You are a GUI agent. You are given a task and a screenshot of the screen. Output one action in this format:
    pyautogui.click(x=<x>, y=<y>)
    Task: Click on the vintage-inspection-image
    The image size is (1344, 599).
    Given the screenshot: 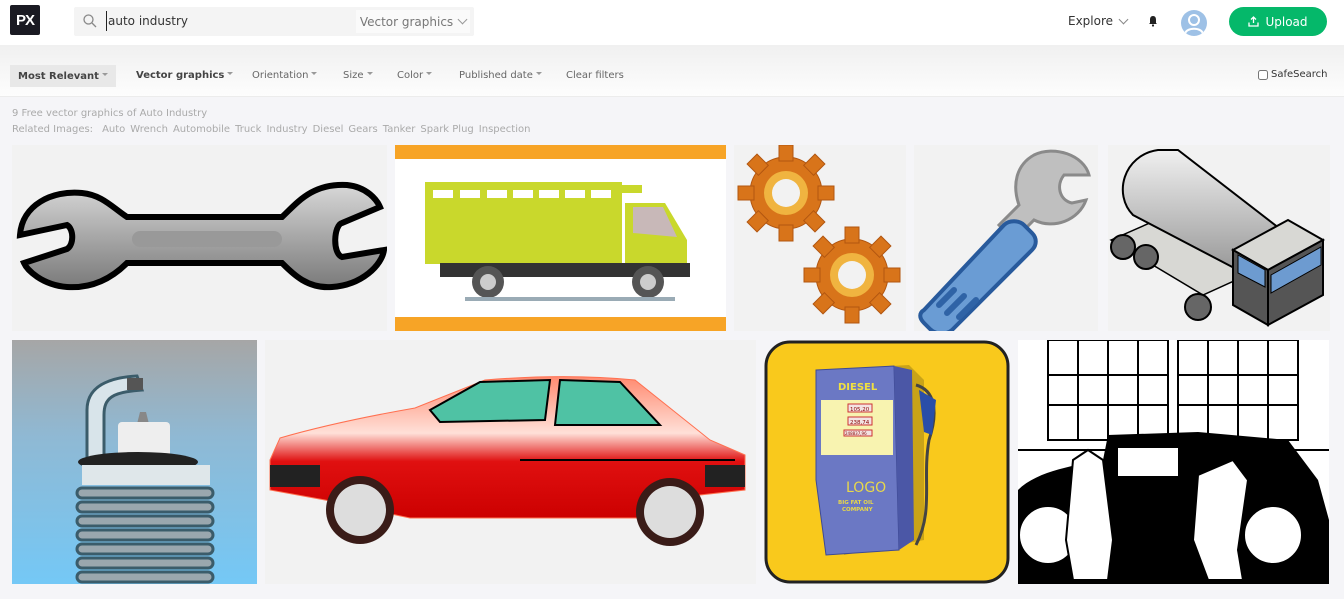 What is the action you would take?
    pyautogui.click(x=1173, y=462)
    